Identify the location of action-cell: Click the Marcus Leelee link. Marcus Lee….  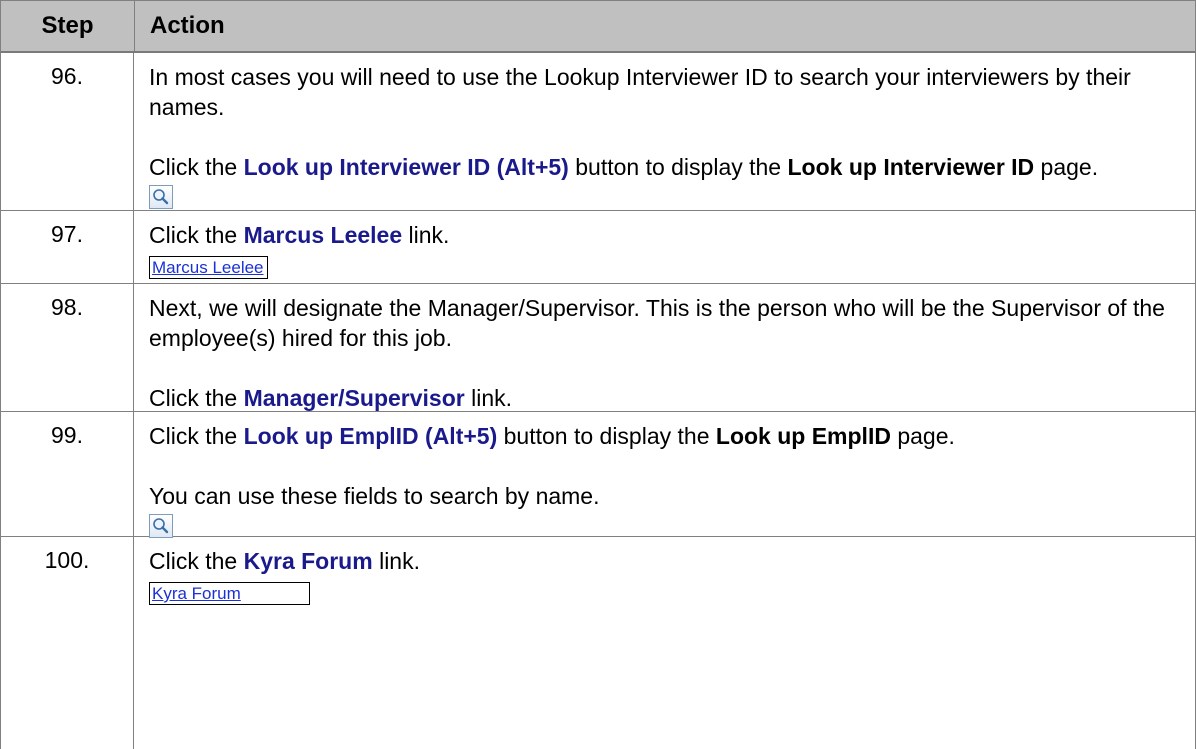
(664, 247).